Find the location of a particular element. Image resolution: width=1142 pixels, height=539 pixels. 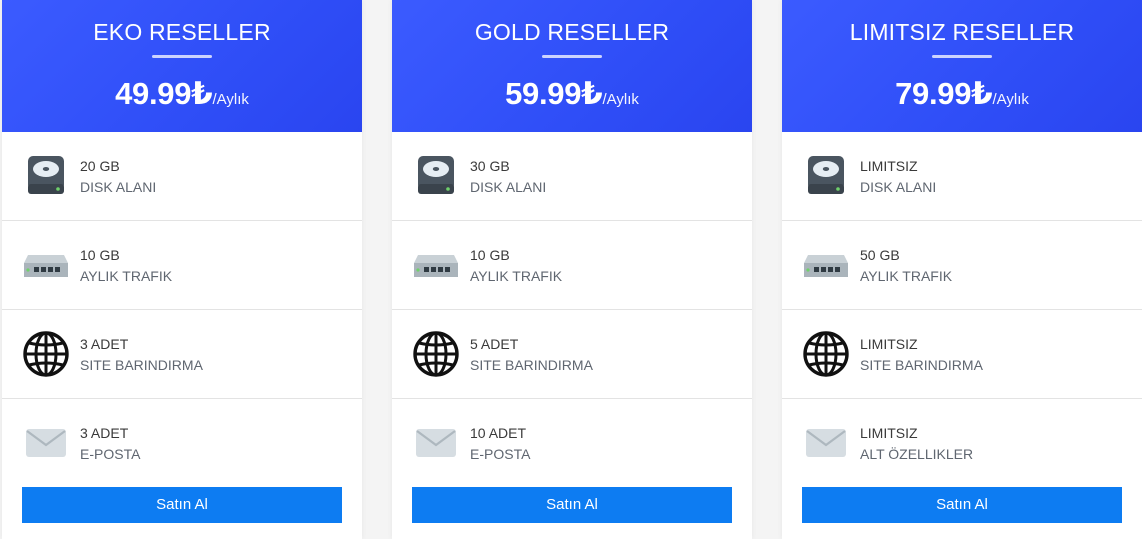

plan-price: 59.99₺ is located at coordinates (554, 93).